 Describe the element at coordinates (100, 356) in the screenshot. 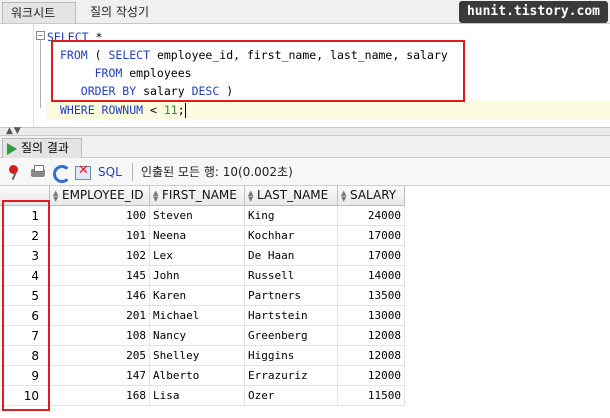

I see `cell-employee-id: 205` at that location.